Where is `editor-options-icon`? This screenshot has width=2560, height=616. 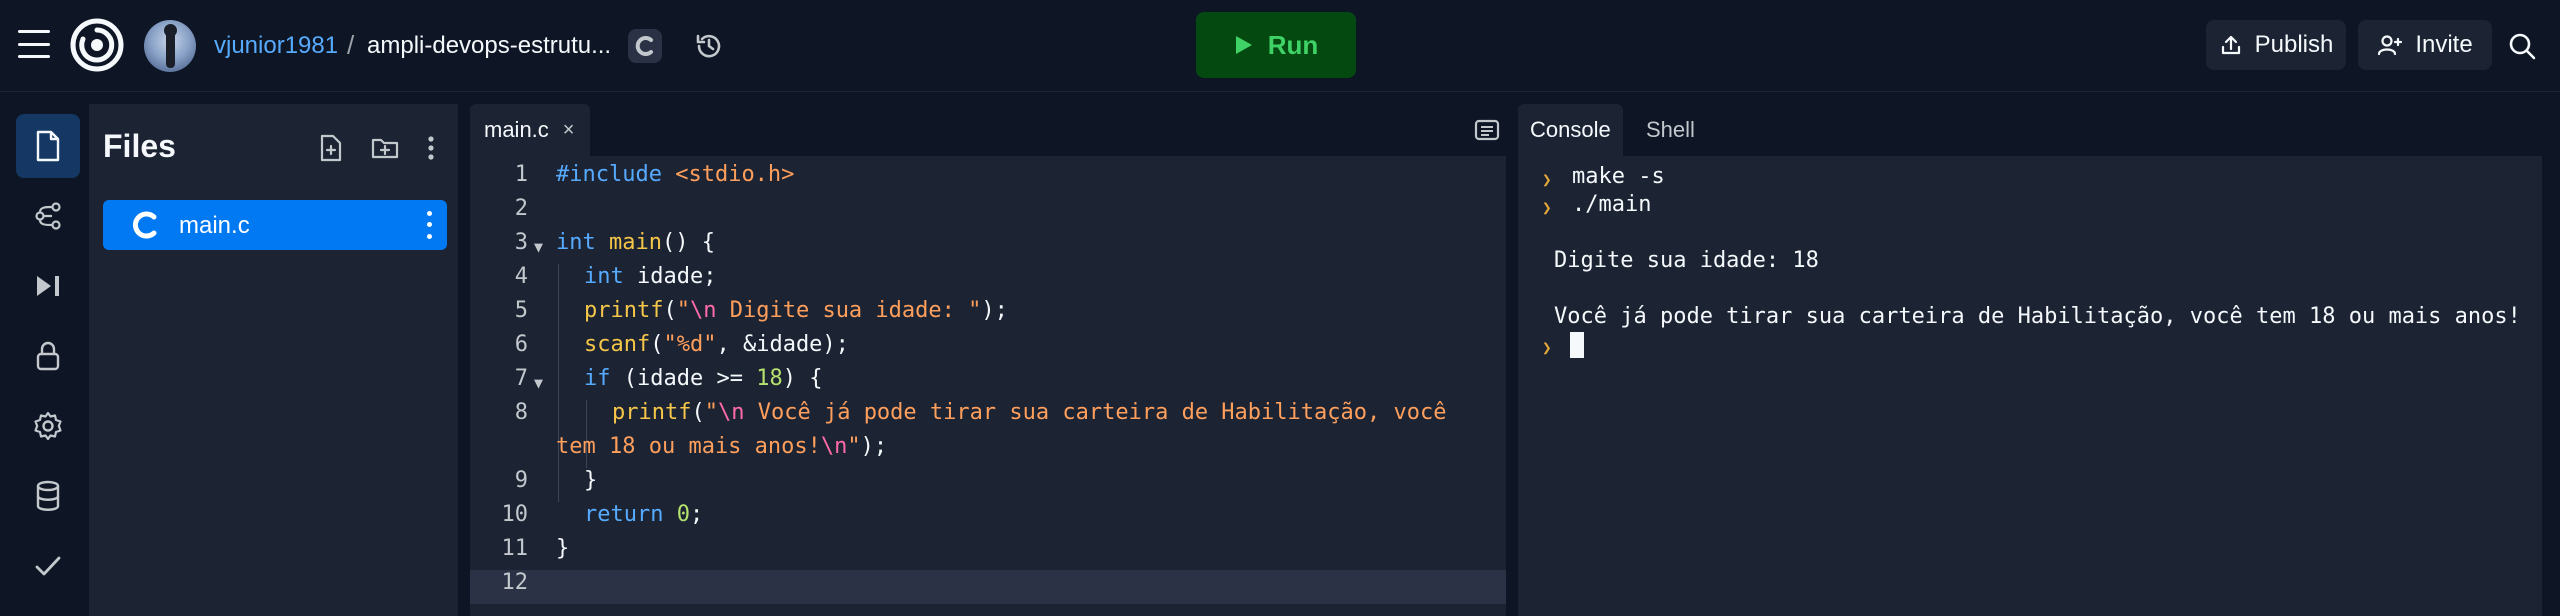 editor-options-icon is located at coordinates (1487, 130).